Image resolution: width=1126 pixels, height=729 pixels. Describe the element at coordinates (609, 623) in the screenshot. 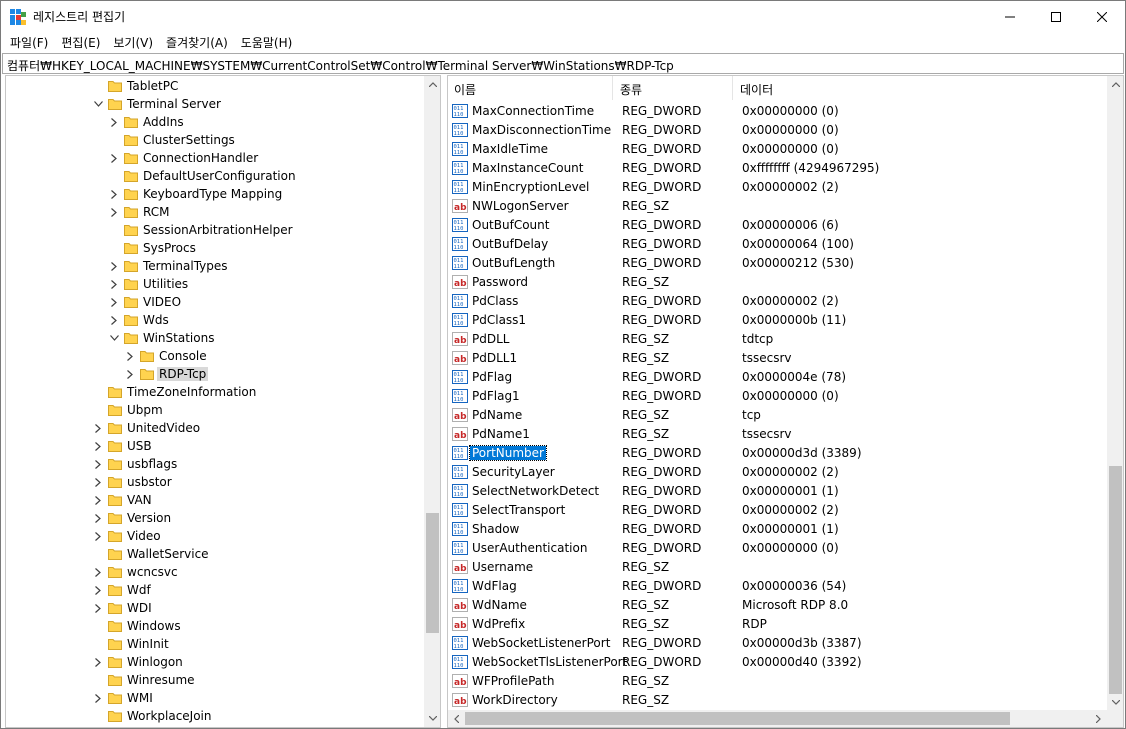

I see `list-item: ab WdPrefix REG_SZ RDP` at that location.